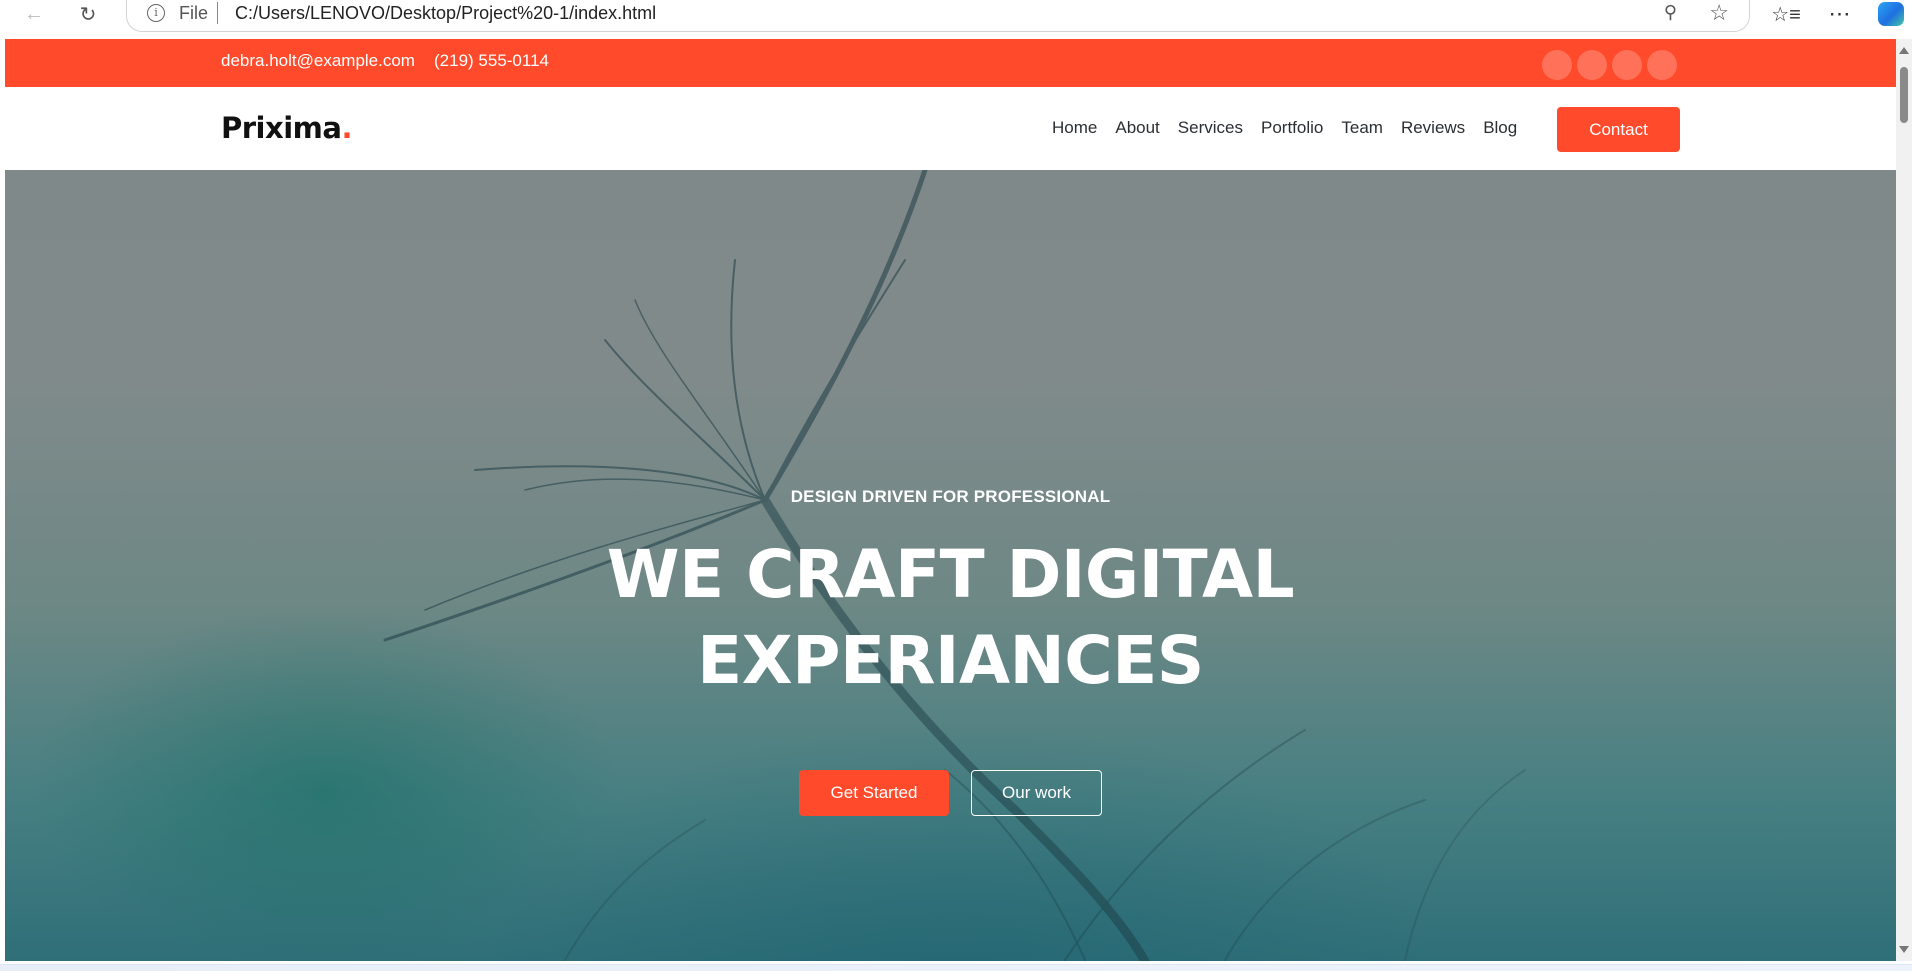 This screenshot has width=1912, height=971. Describe the element at coordinates (1670, 12) in the screenshot. I see `zoom-out-icon: ⚲` at that location.